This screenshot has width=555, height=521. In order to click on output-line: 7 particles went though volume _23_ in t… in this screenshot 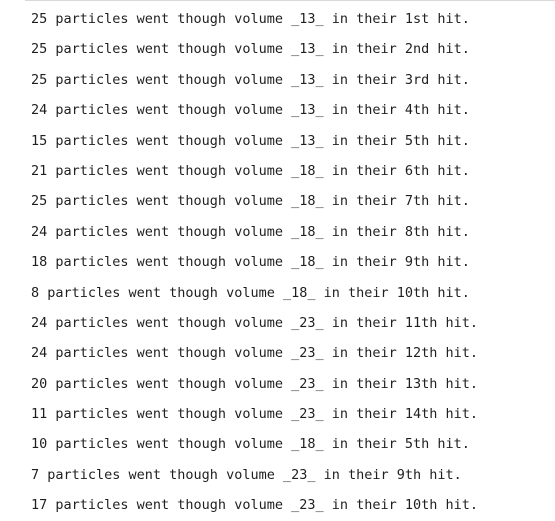, I will do `click(246, 474)`.